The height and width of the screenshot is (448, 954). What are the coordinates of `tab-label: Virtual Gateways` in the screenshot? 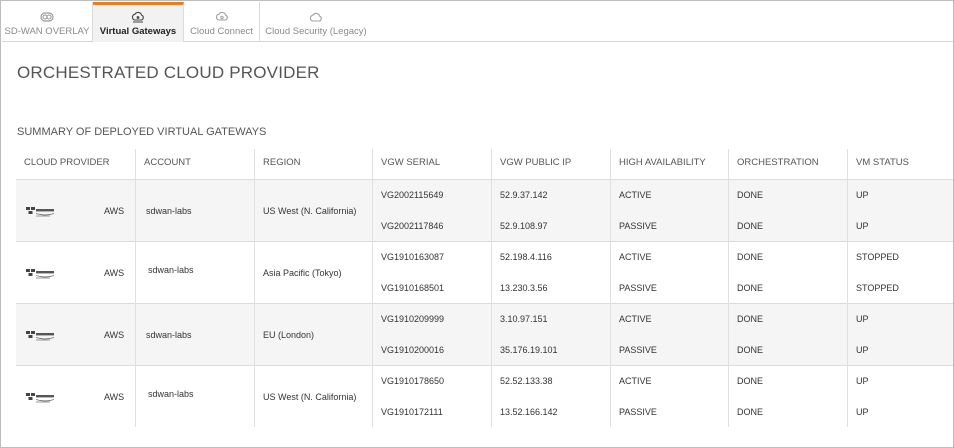 It's located at (138, 31).